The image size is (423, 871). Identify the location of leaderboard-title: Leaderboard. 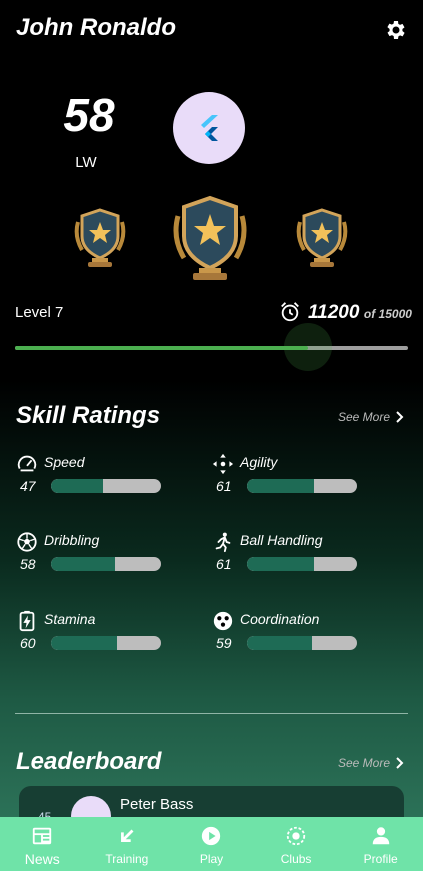
(89, 761).